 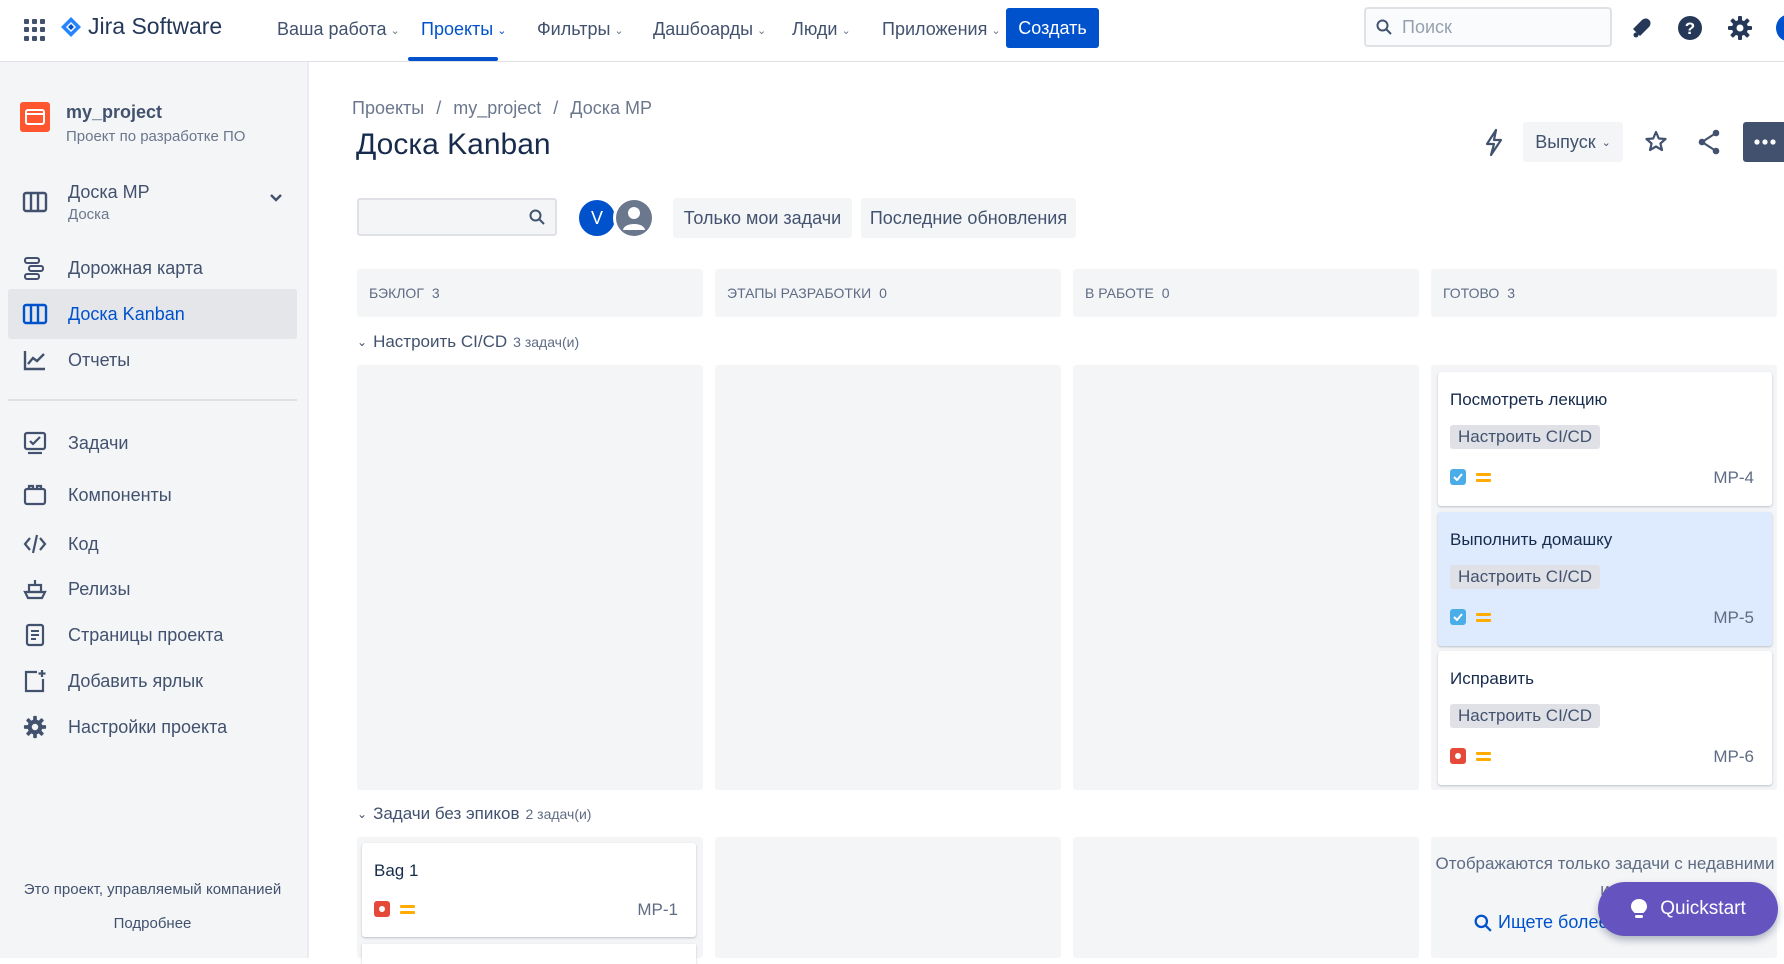 I want to click on nav-apps: Приложения ⌄, so click(x=941, y=29).